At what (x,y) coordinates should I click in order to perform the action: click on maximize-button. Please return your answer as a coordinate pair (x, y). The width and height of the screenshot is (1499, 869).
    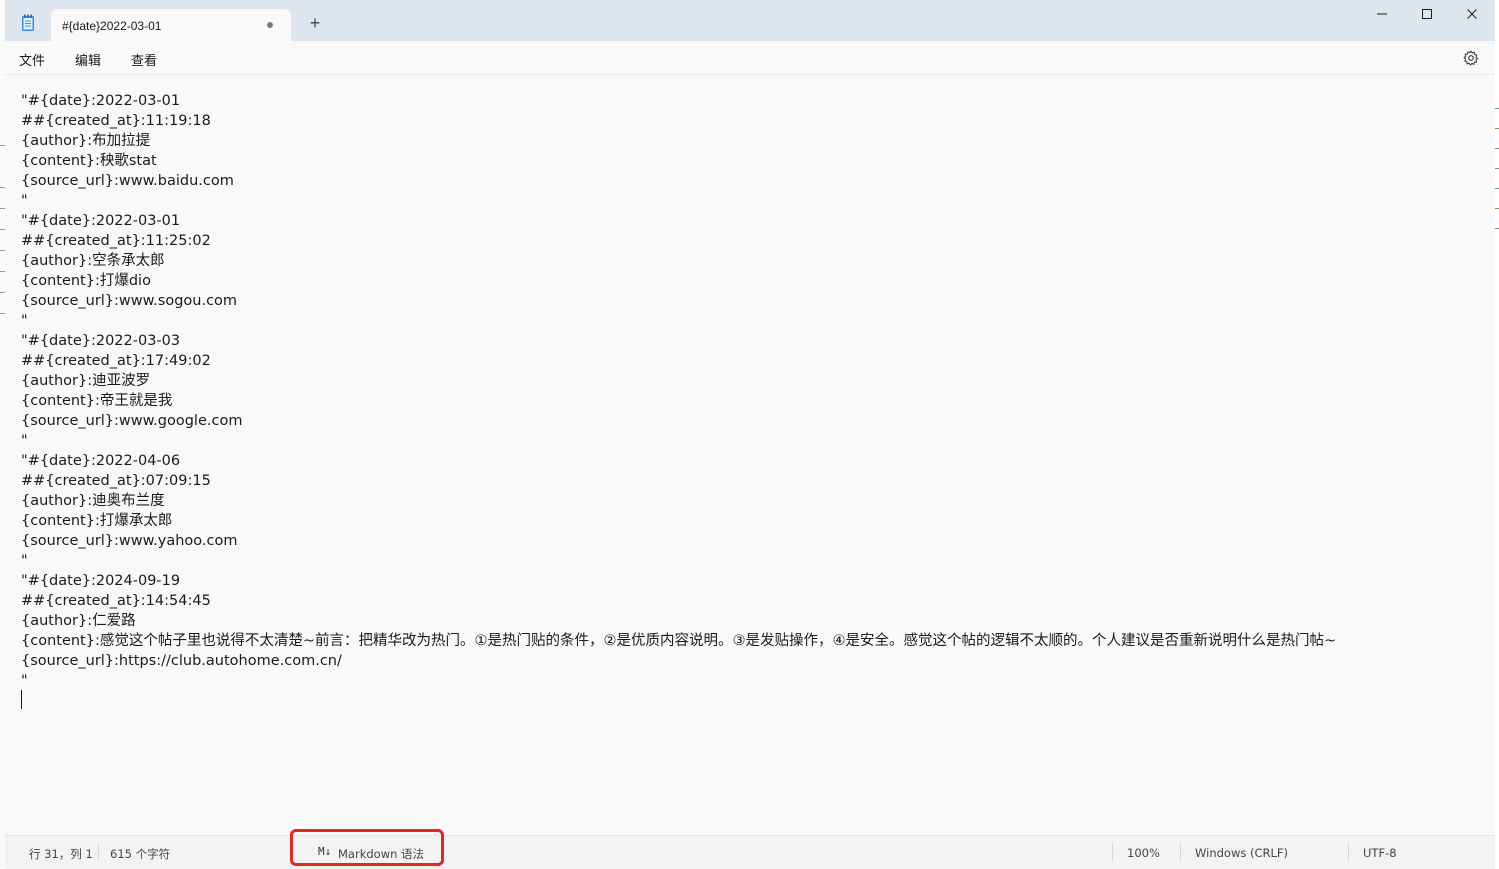
    Looking at the image, I should click on (1427, 15).